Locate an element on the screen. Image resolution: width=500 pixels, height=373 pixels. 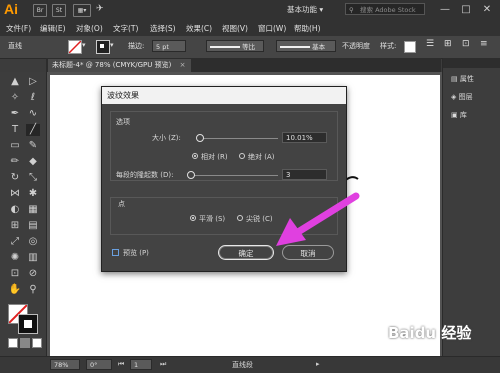
baidu-watermark: Baidu 经验 is located at coordinates (430, 333).